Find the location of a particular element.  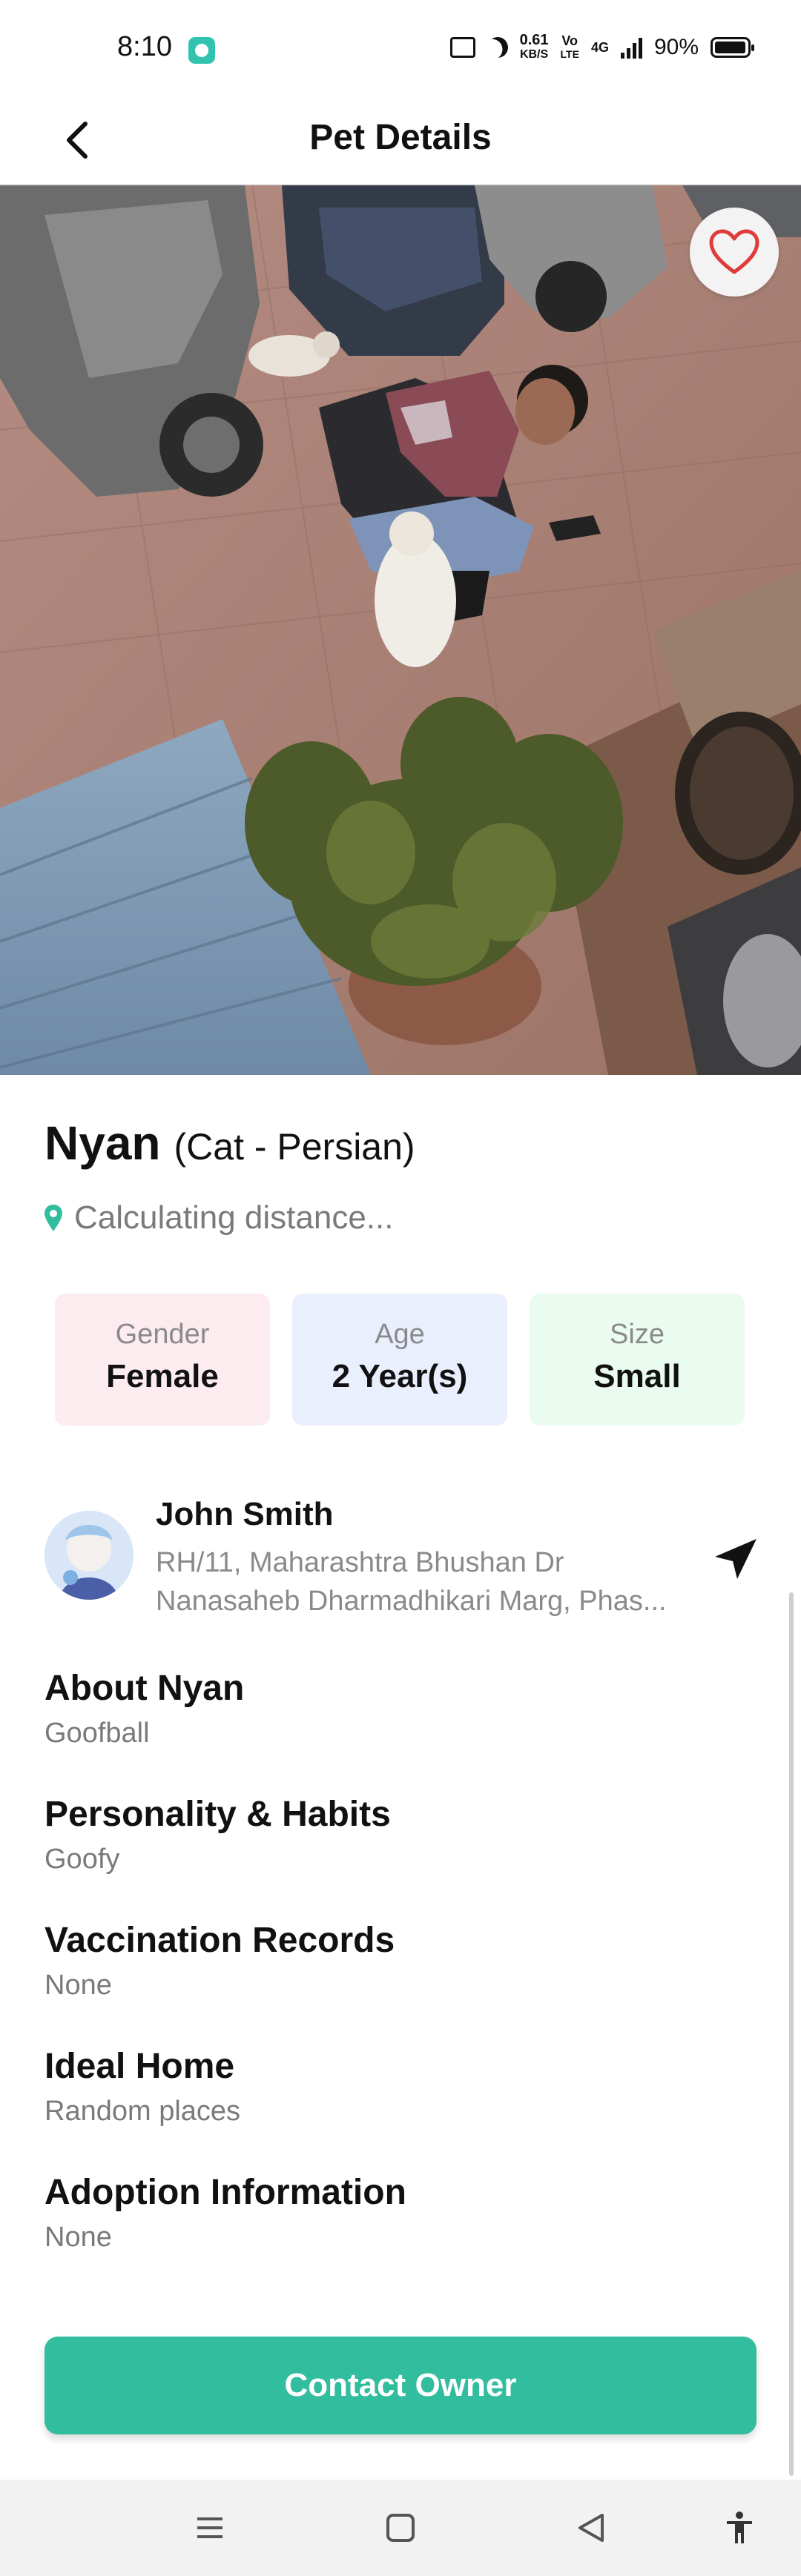

signal-icon is located at coordinates (631, 48).